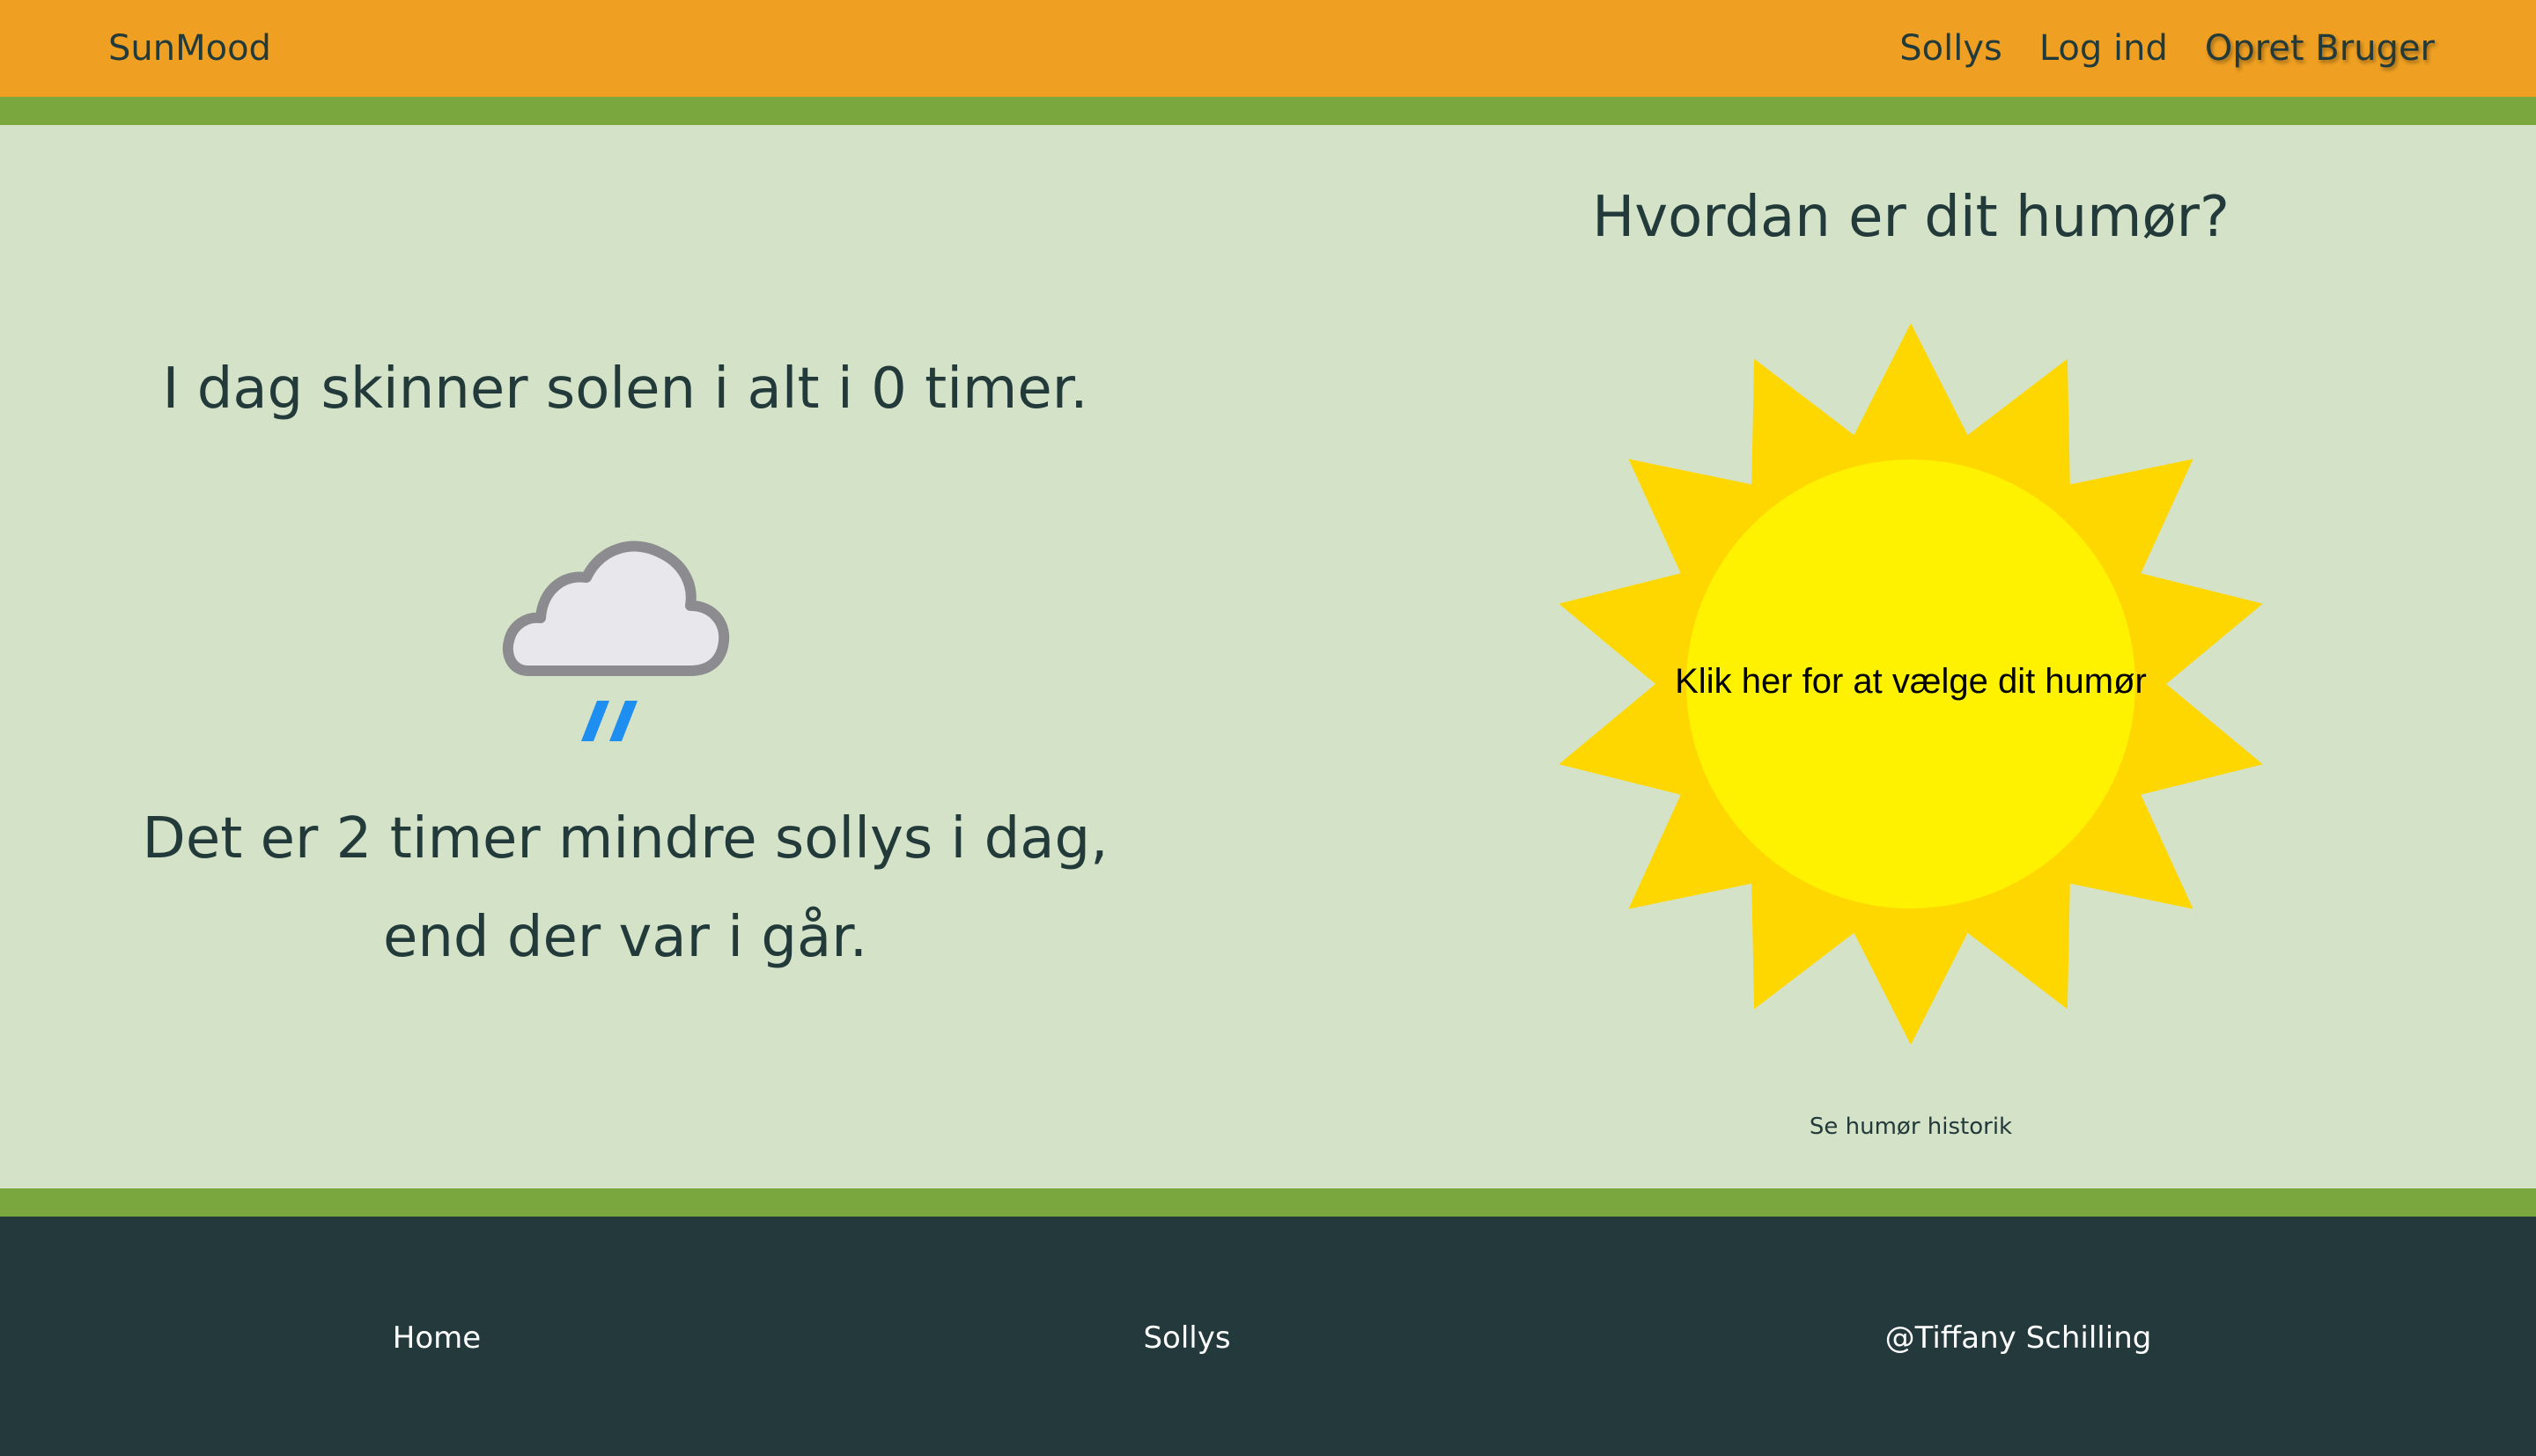  What do you see at coordinates (625, 838) in the screenshot?
I see `comparison-line-1: Det er 2 timer mindre sollys i dag,` at bounding box center [625, 838].